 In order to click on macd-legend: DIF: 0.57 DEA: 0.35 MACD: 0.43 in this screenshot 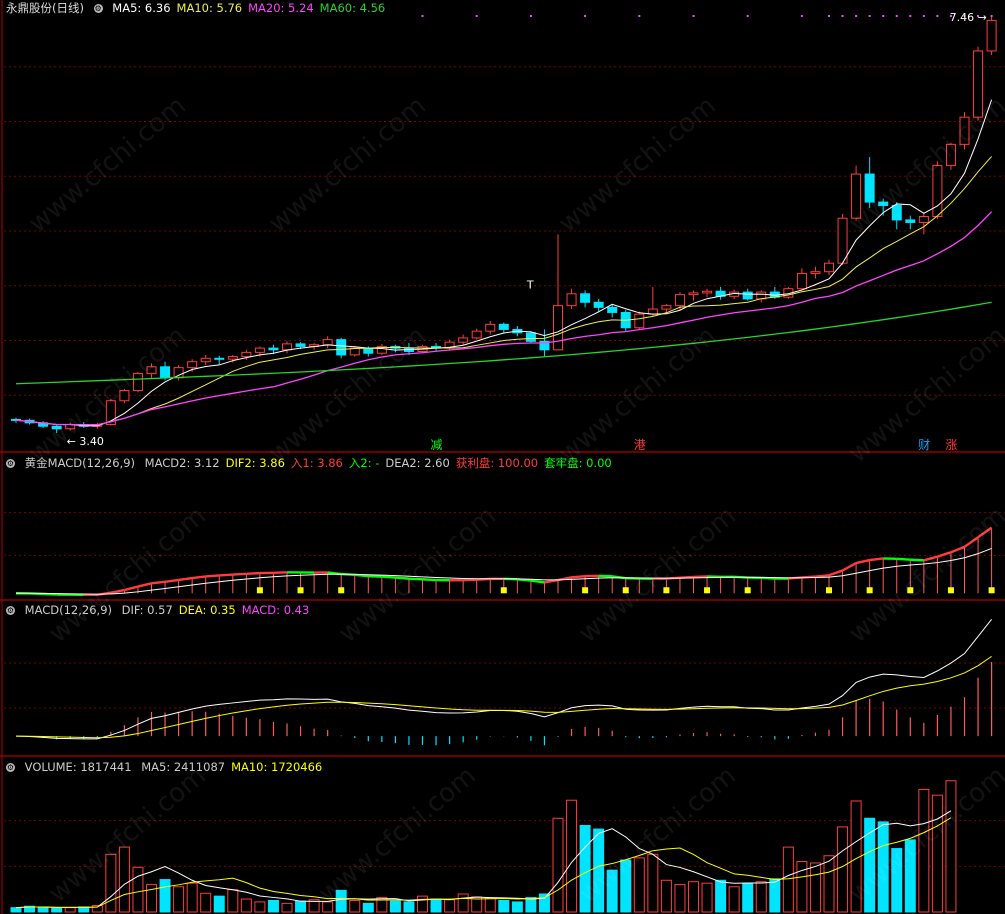, I will do `click(219, 610)`.